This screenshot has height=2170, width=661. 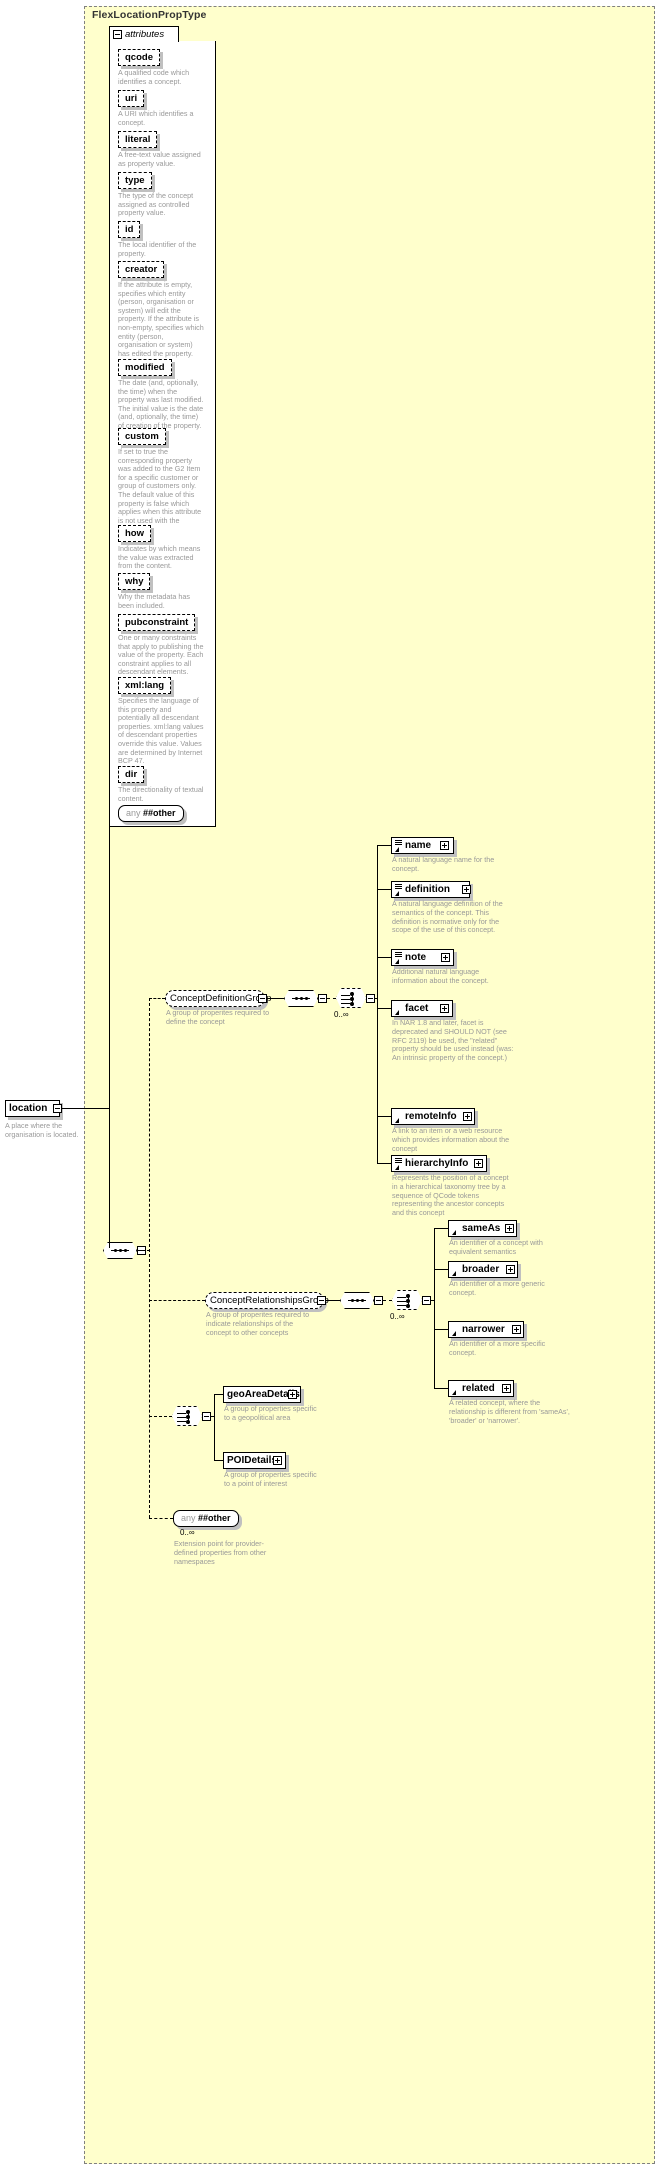 I want to click on attribute-any-other: any ##other, so click(x=151, y=812).